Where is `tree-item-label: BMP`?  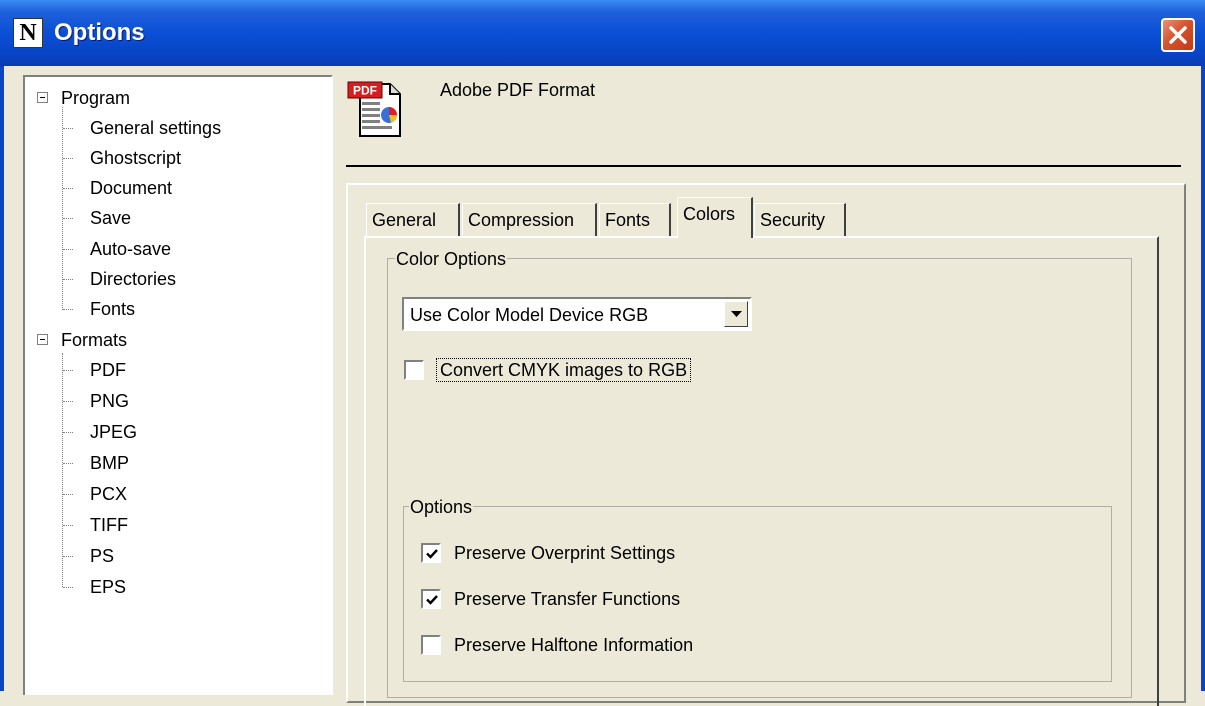
tree-item-label: BMP is located at coordinates (110, 463).